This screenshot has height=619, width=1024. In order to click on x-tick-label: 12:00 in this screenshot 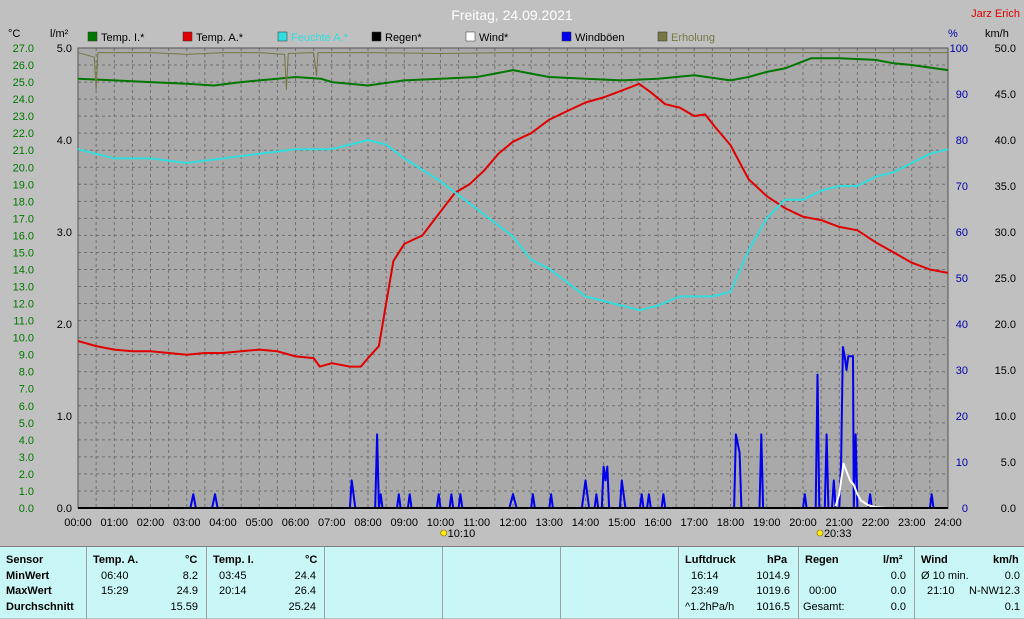, I will do `click(513, 523)`.